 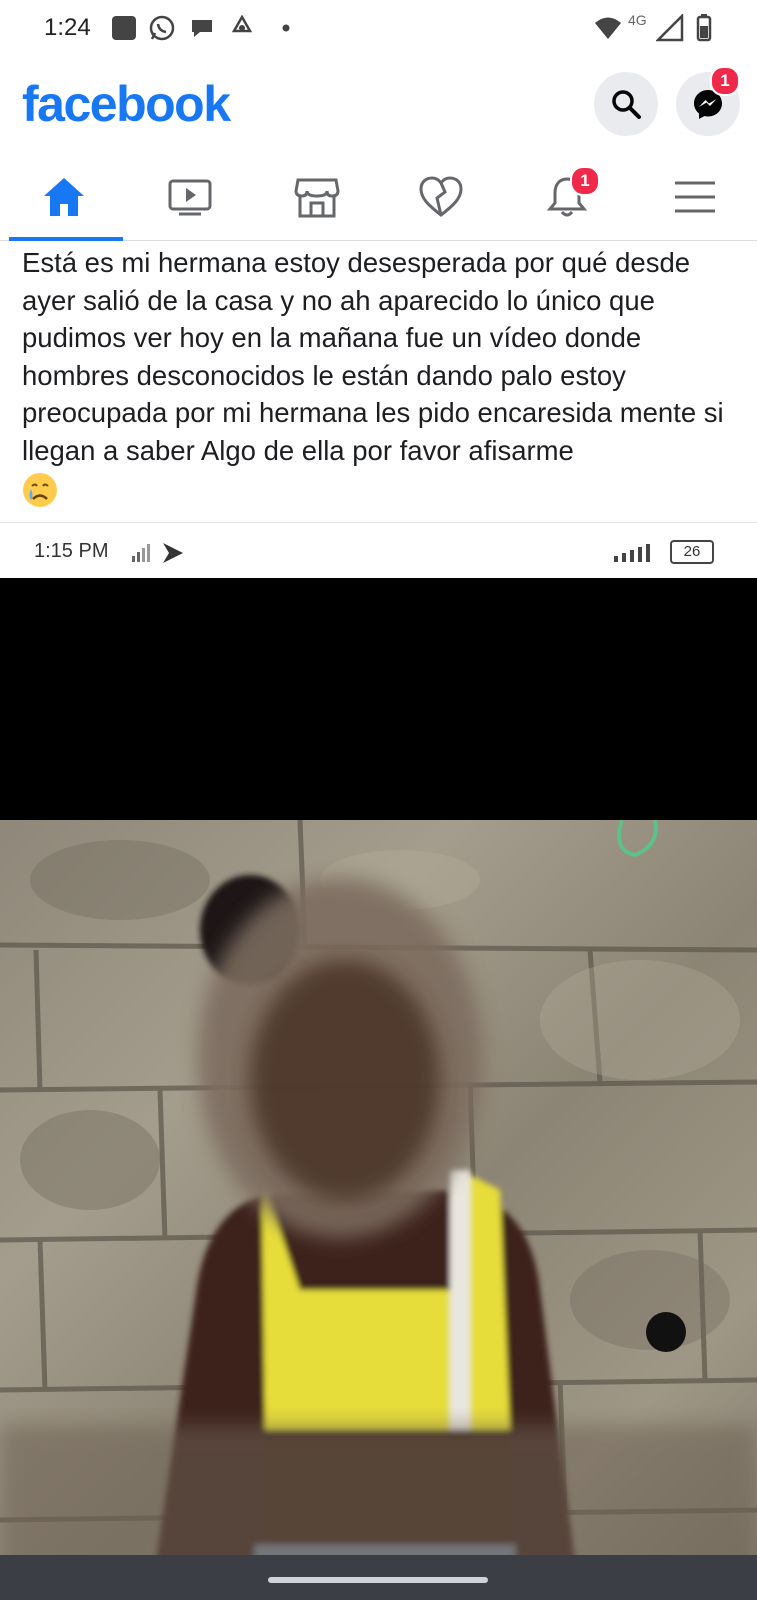 What do you see at coordinates (378, 29) in the screenshot?
I see `status-bar: 1:24 4G` at bounding box center [378, 29].